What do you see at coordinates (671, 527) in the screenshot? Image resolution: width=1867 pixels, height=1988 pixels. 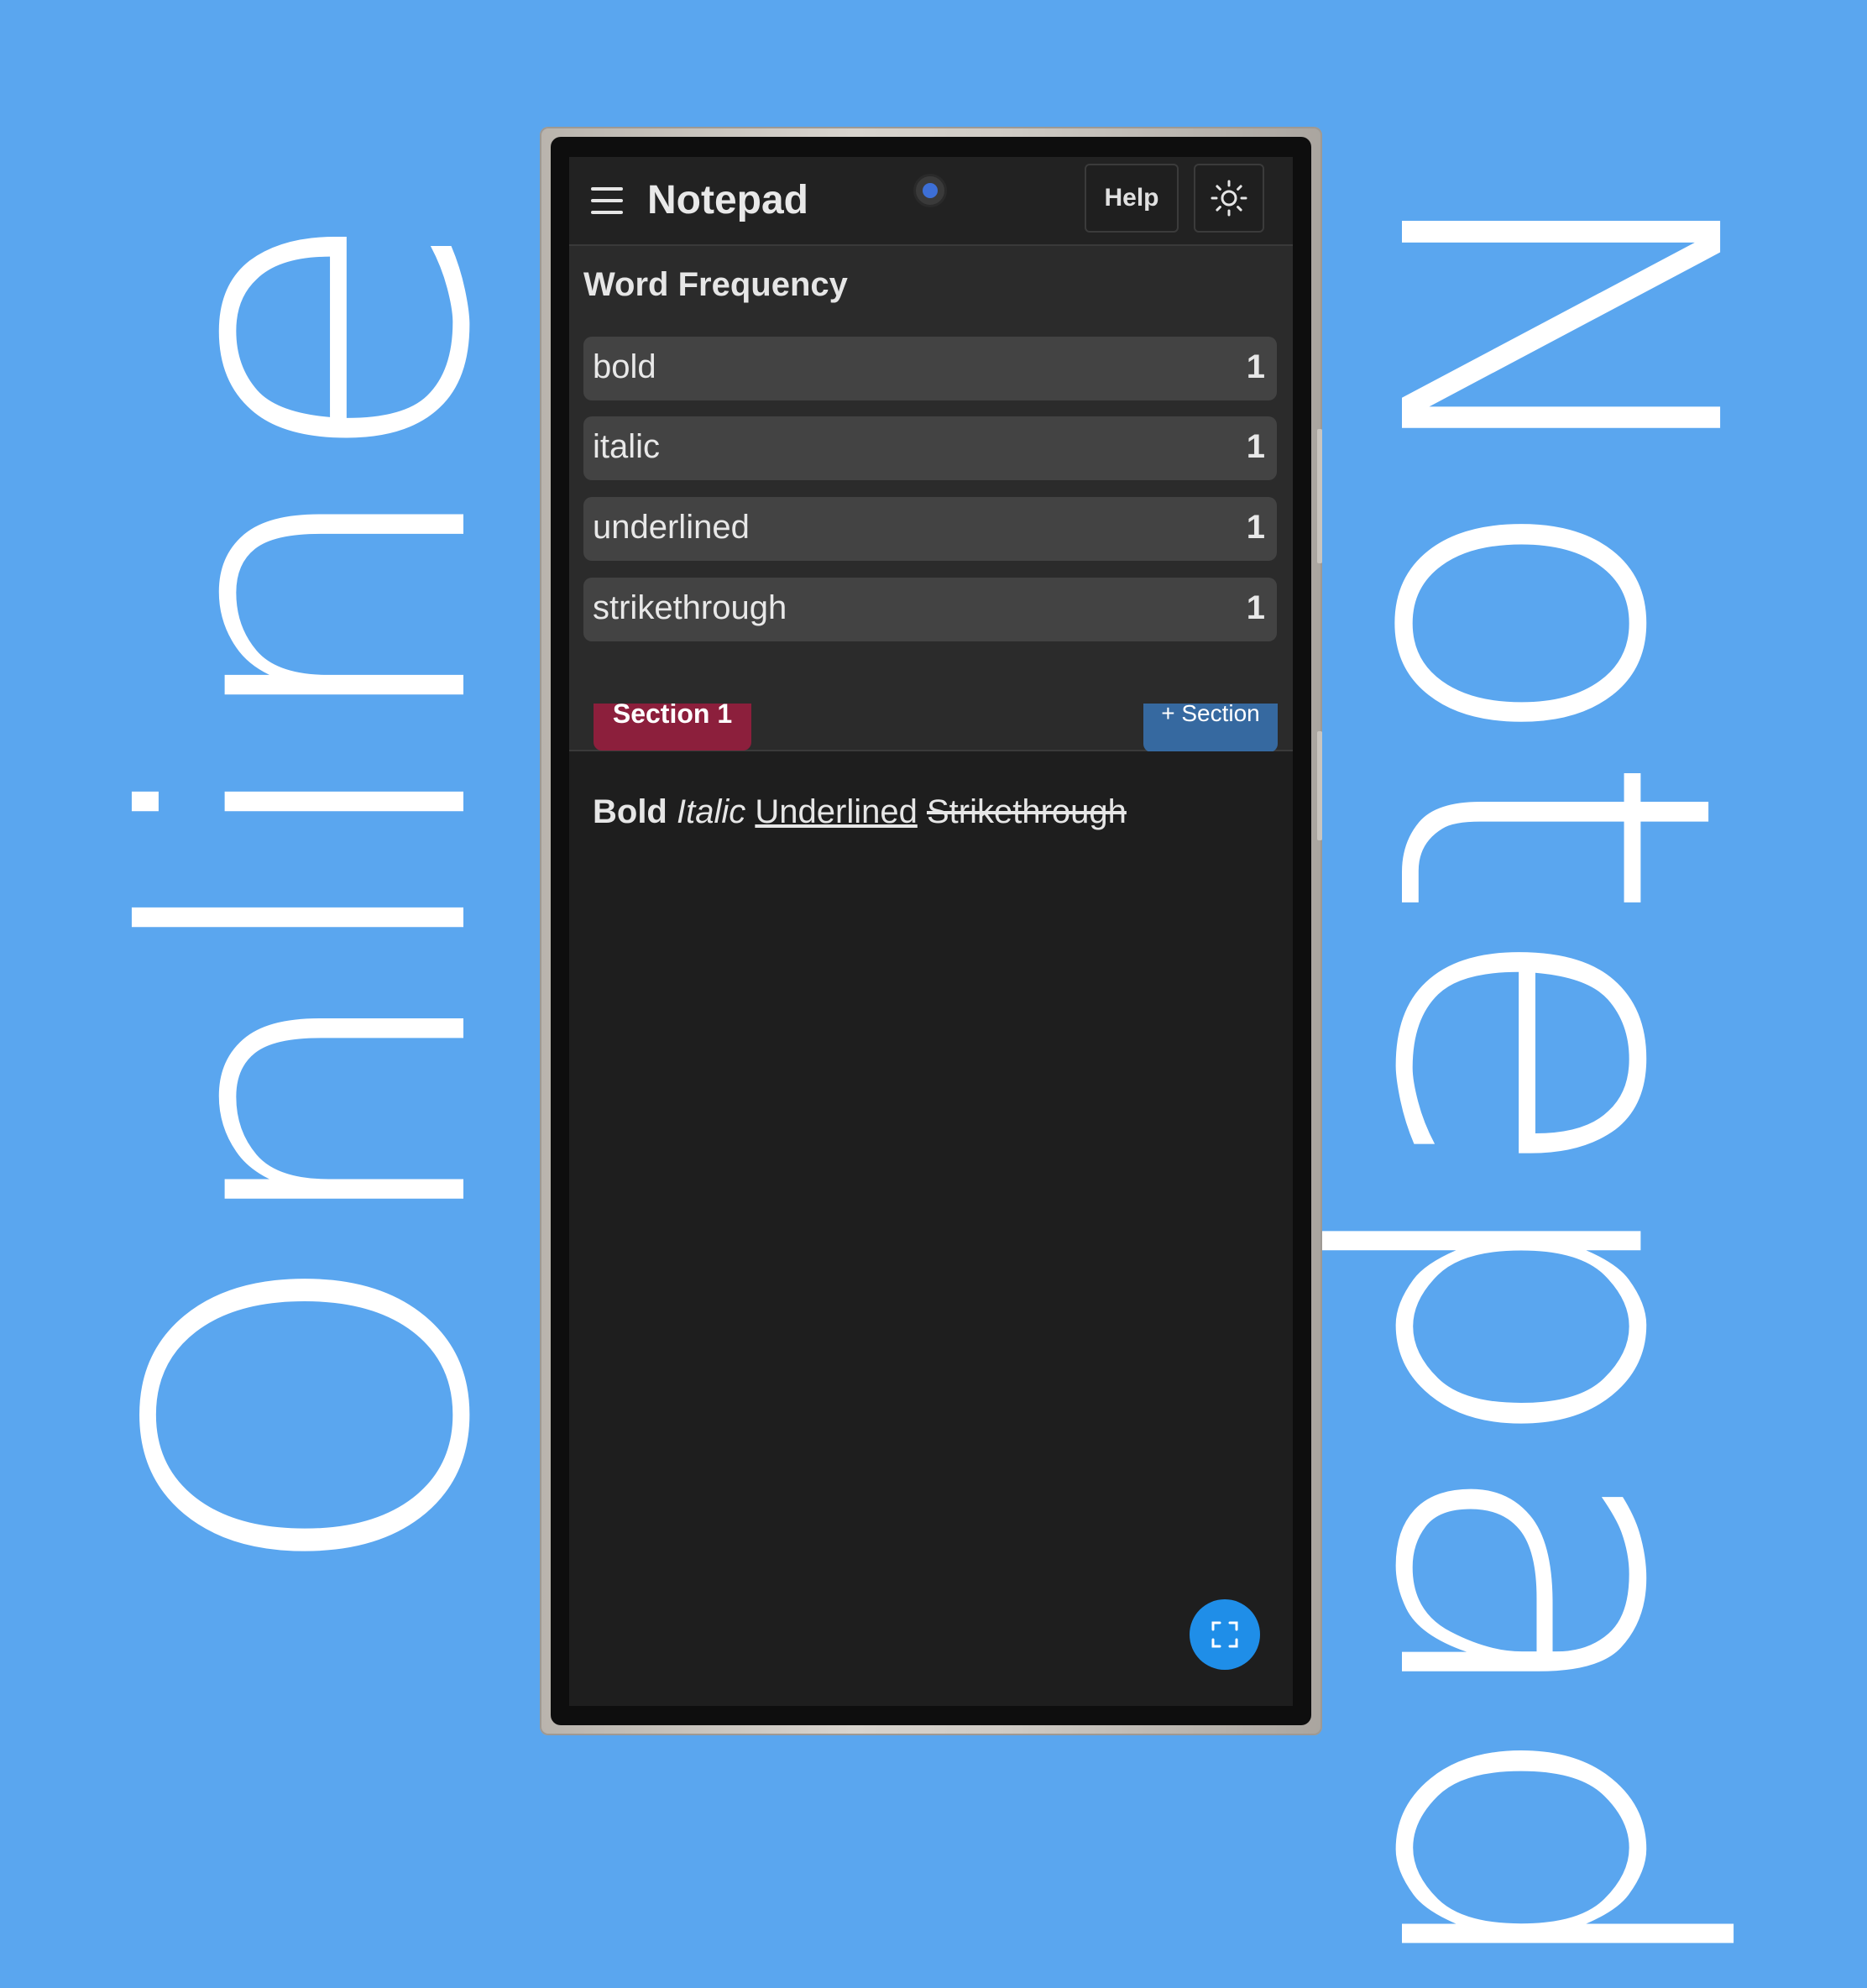 I see `word-label: underlined` at bounding box center [671, 527].